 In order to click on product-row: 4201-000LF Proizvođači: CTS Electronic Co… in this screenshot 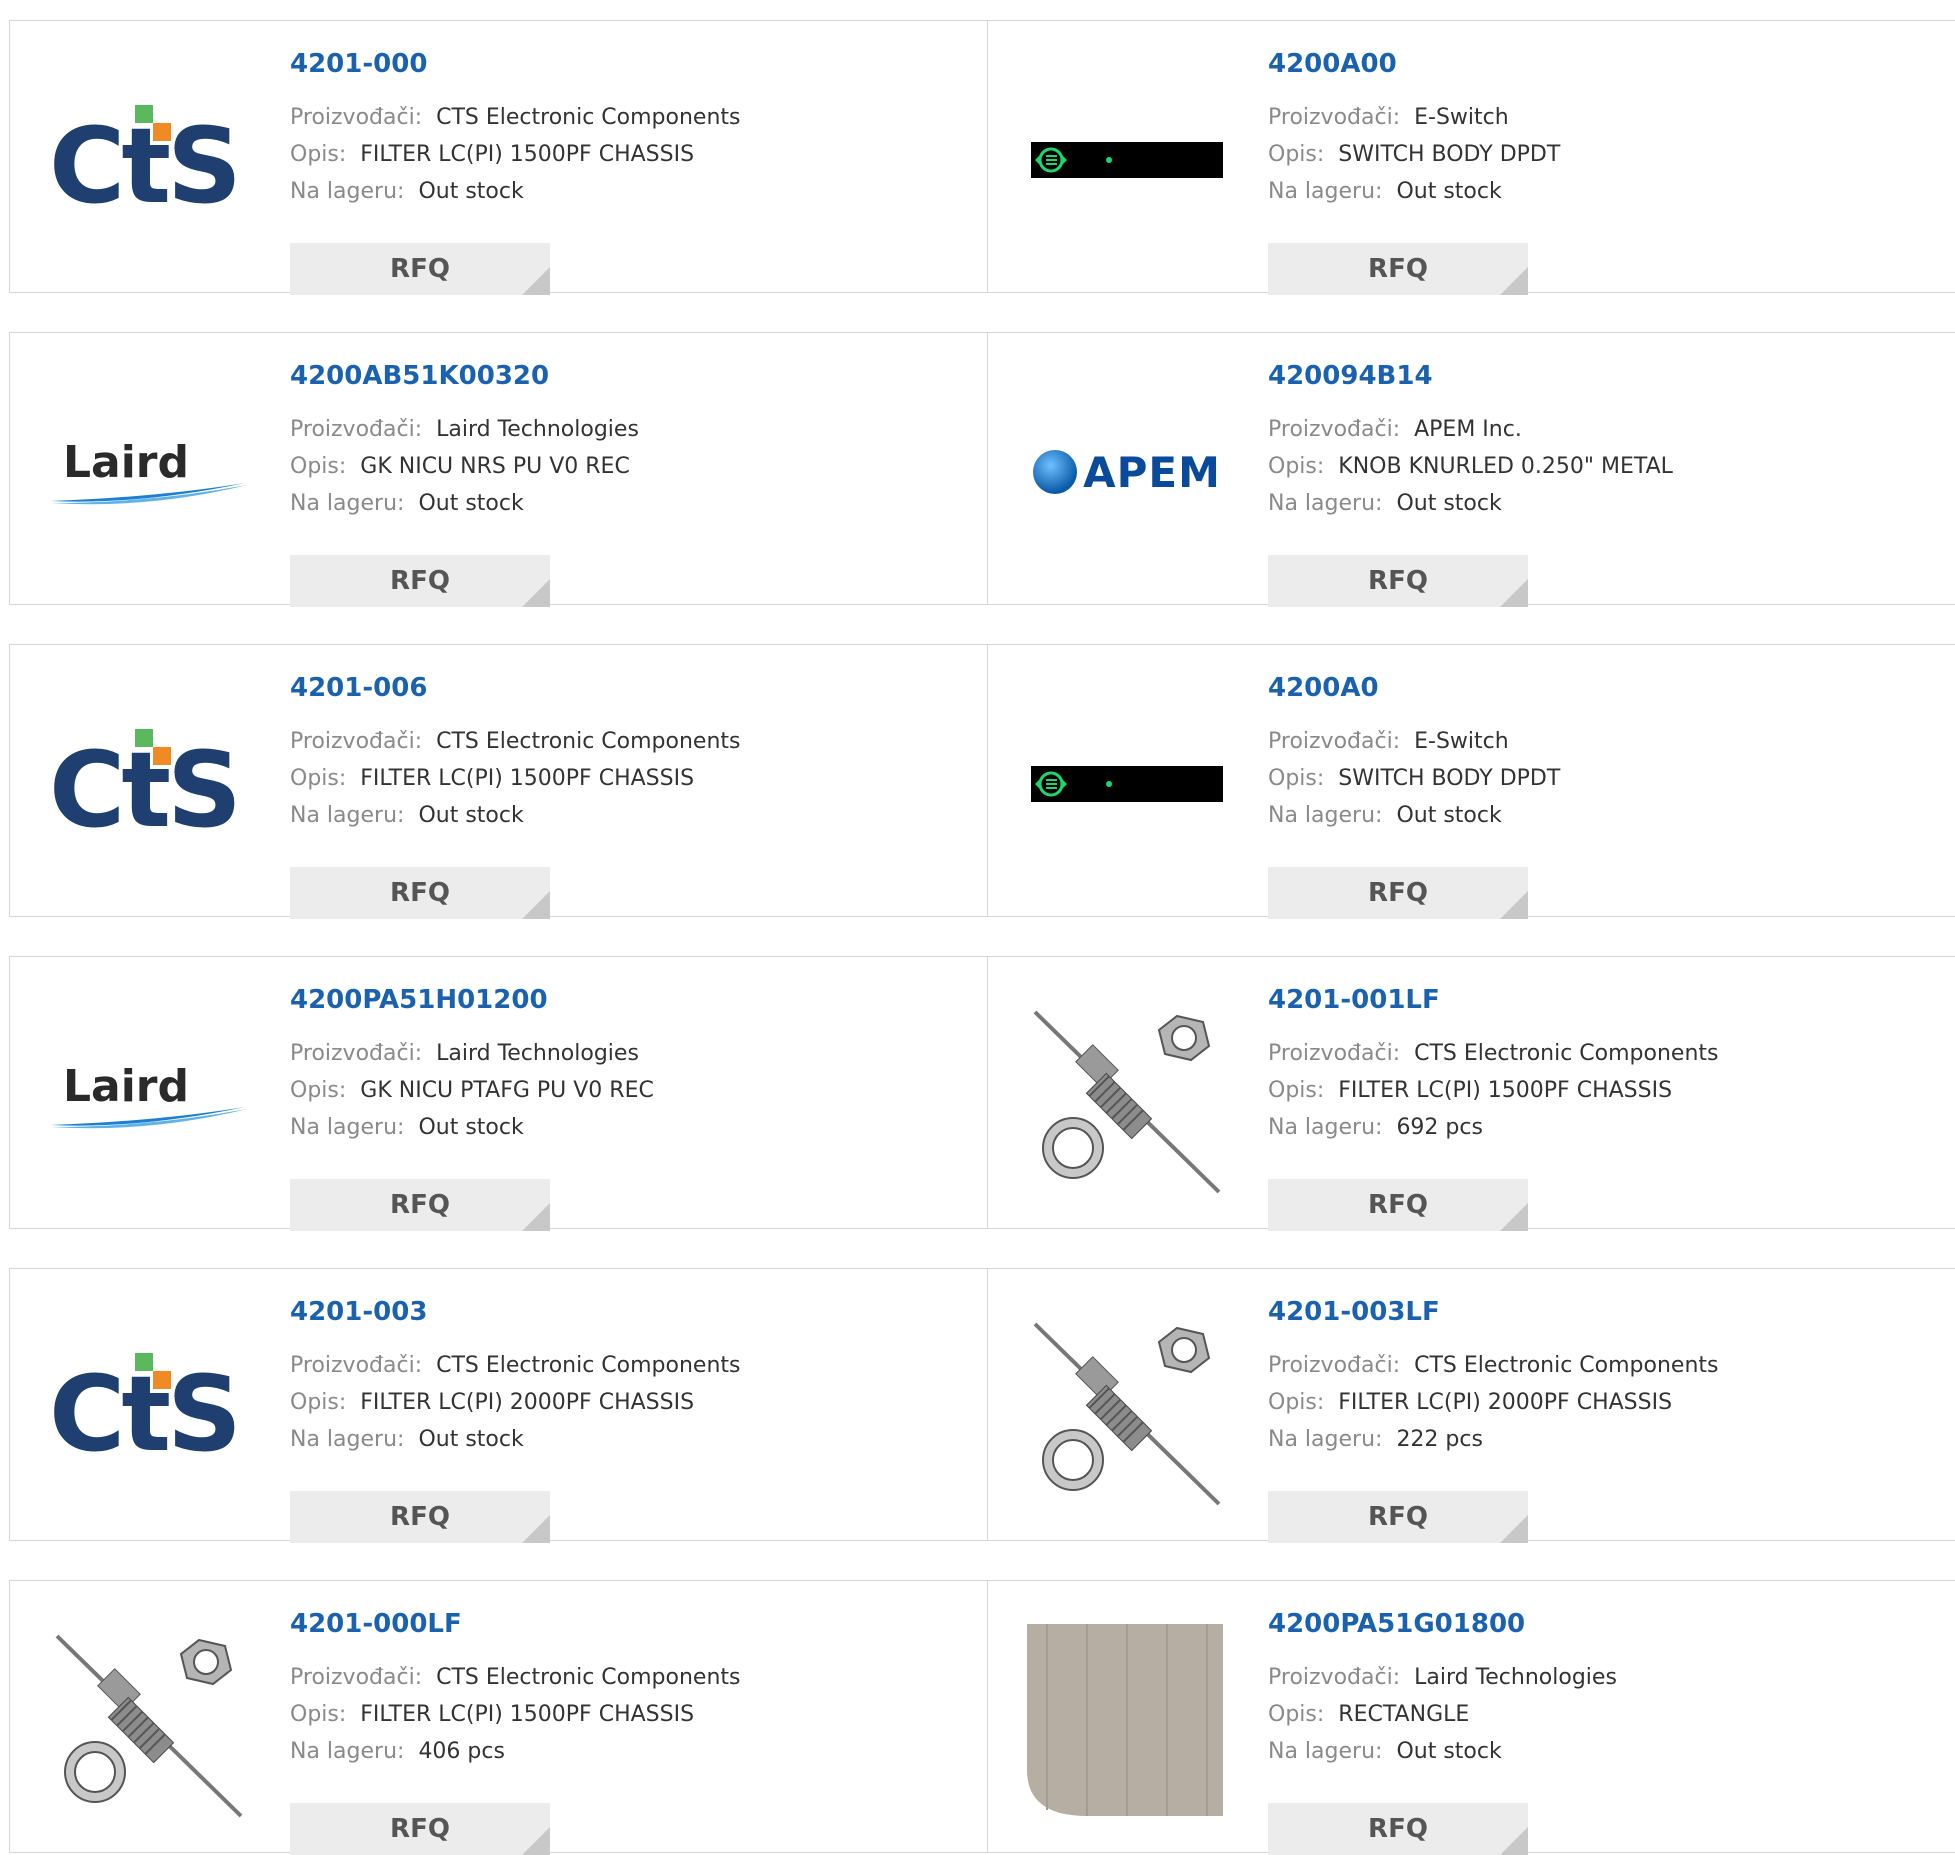, I will do `click(982, 1717)`.